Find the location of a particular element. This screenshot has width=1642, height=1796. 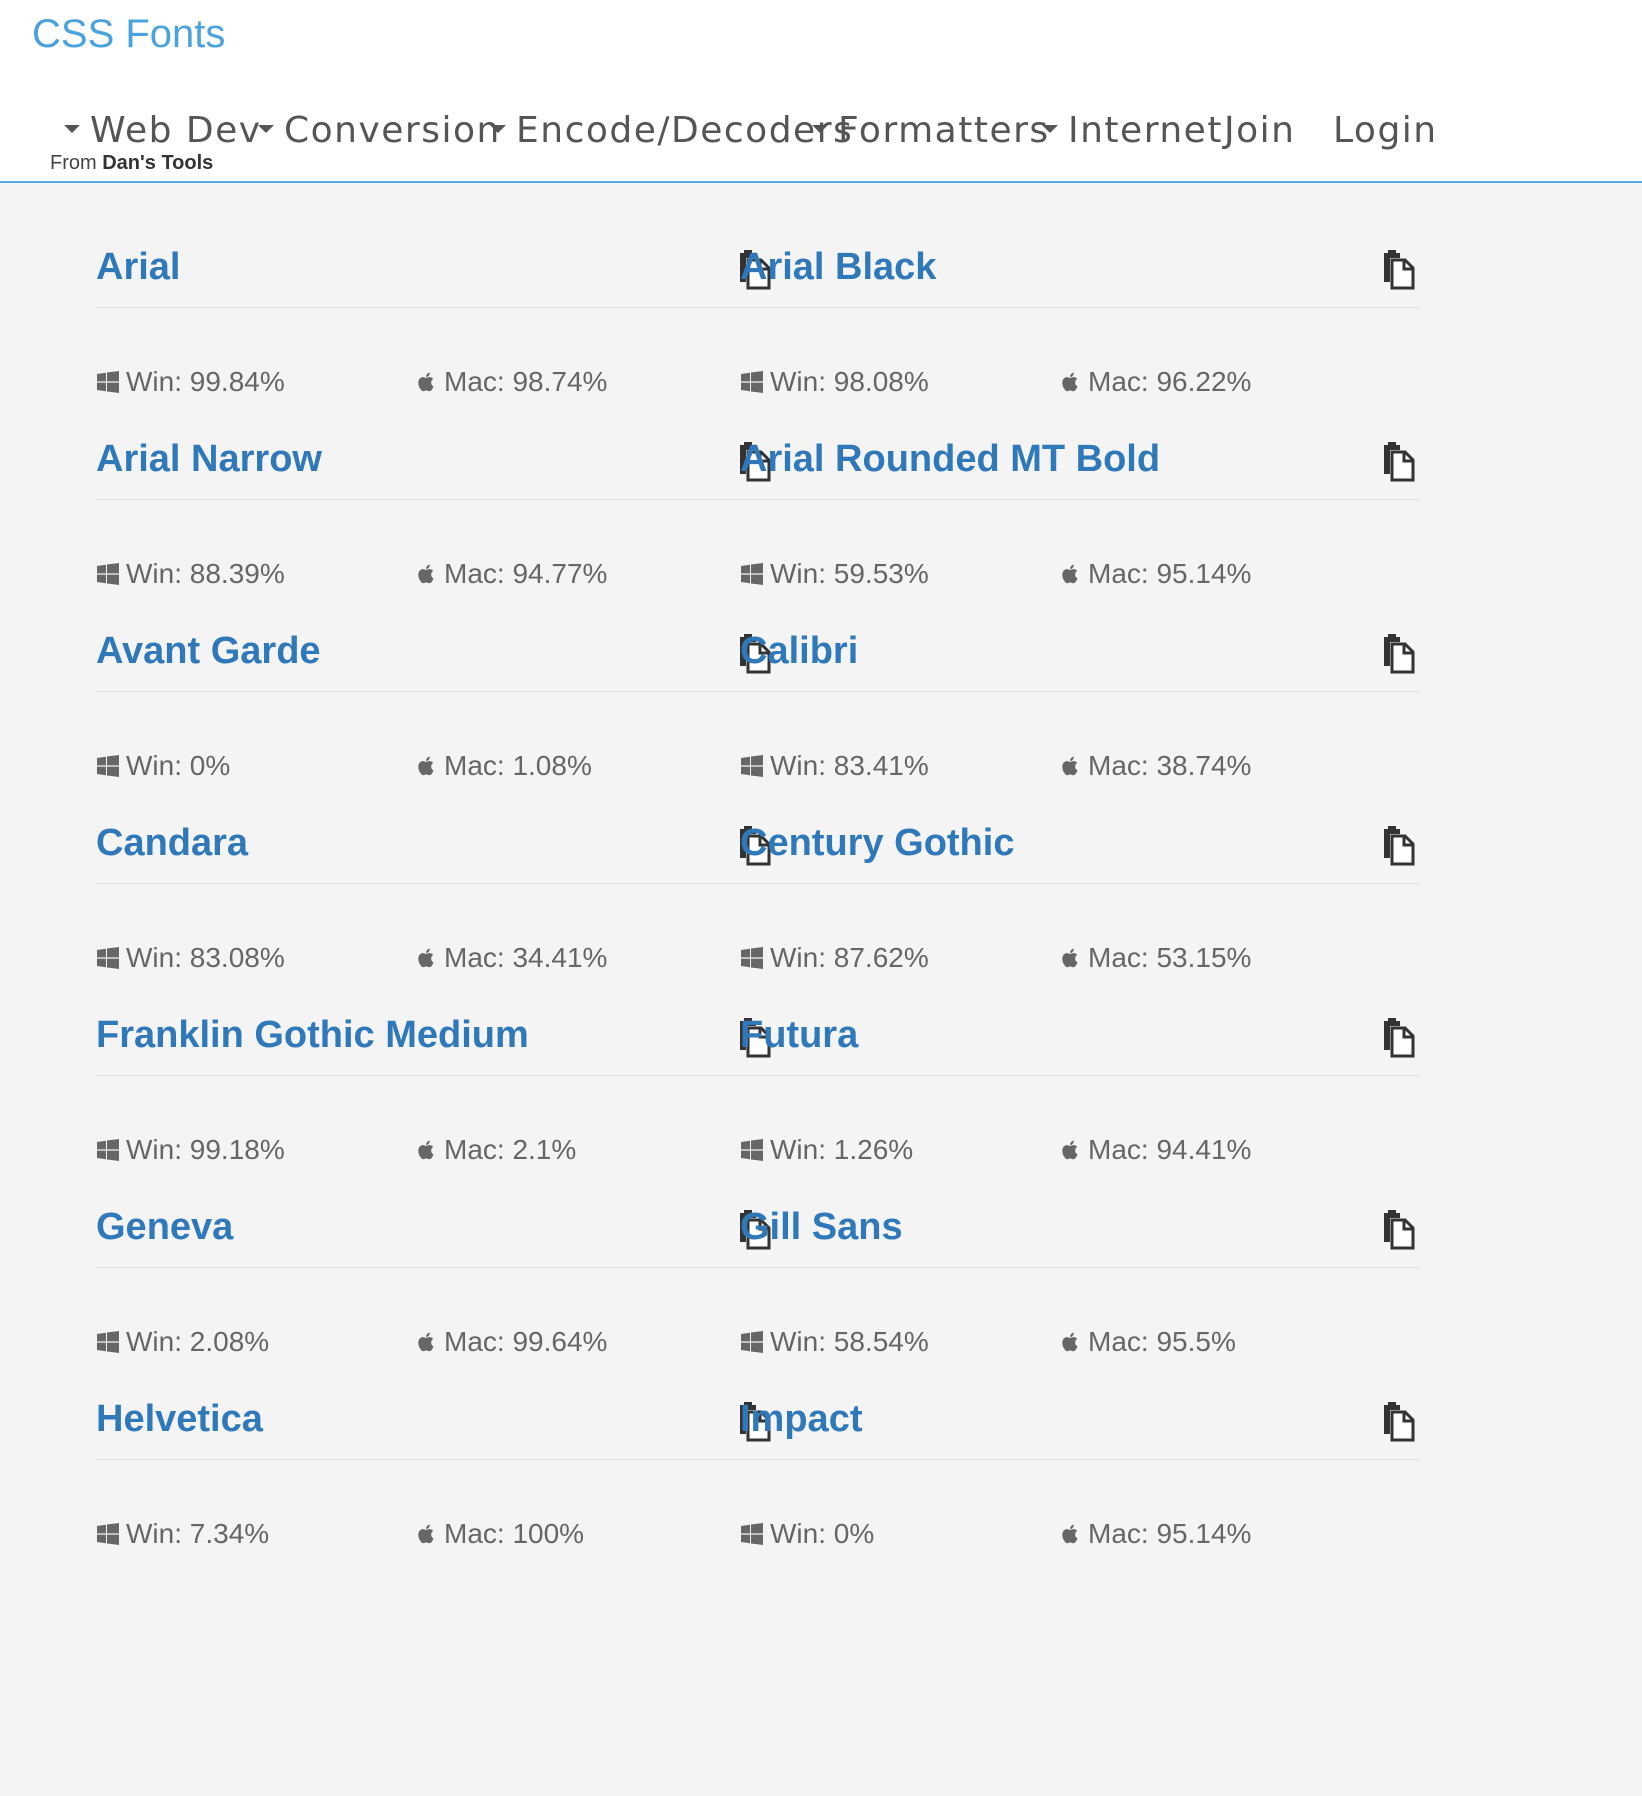

font-name: Arial Black is located at coordinates (838, 267).